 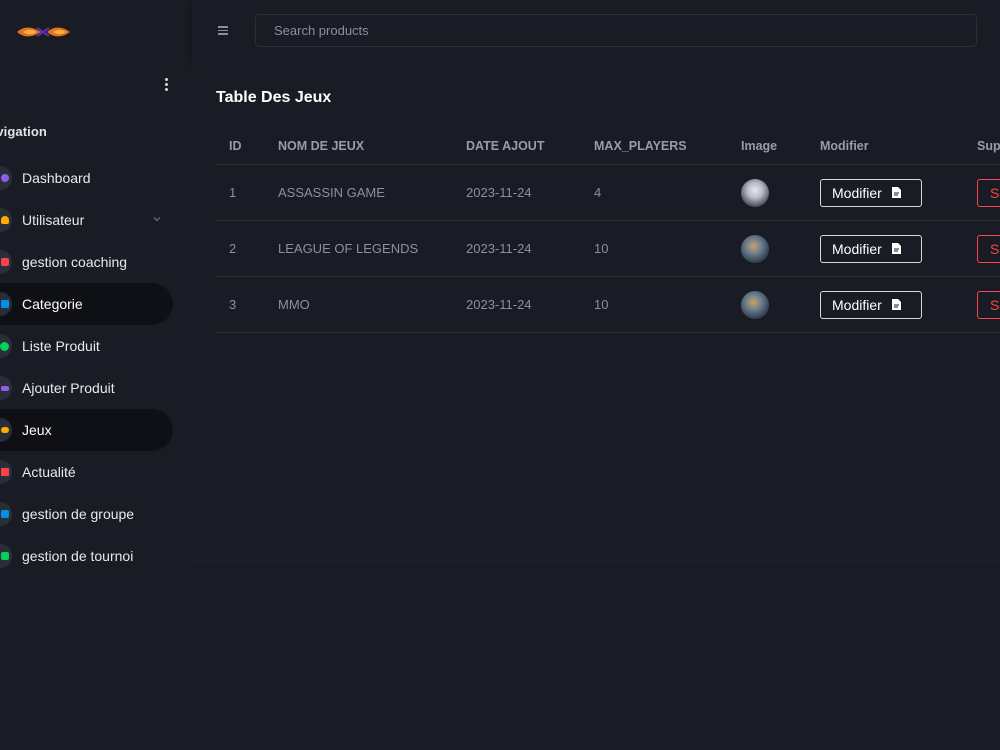 What do you see at coordinates (75, 262) in the screenshot?
I see `sidebar-item-label: gestion coaching` at bounding box center [75, 262].